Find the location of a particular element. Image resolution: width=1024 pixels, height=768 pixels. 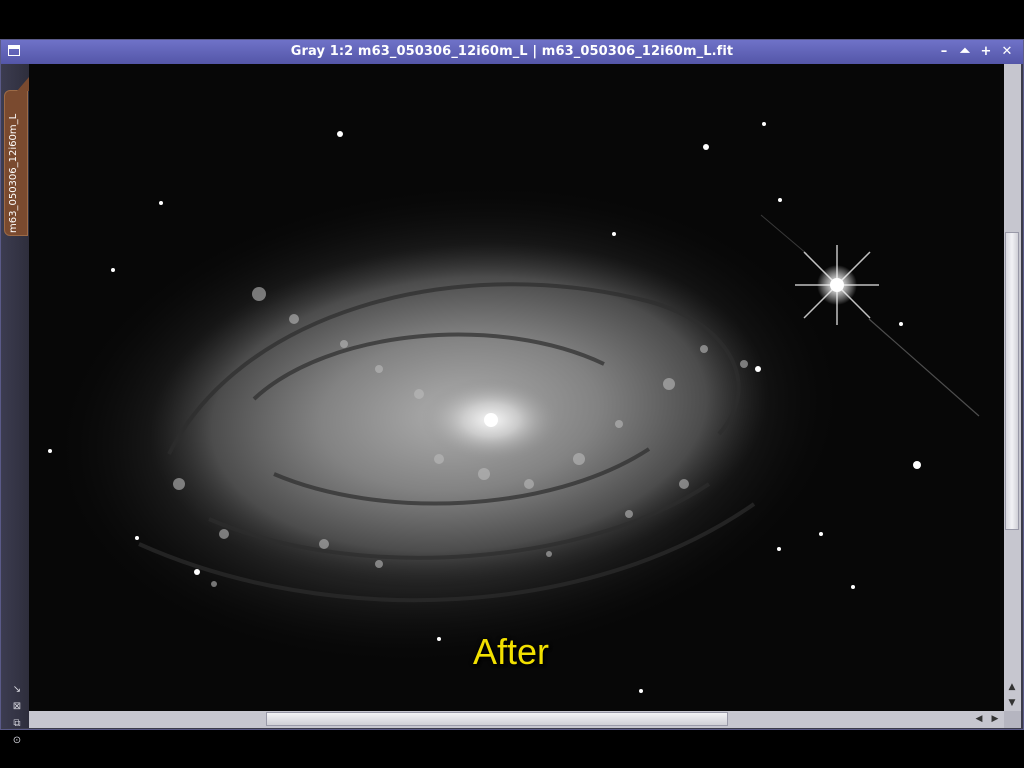

scroll-up-button: ▲ is located at coordinates (1012, 687).